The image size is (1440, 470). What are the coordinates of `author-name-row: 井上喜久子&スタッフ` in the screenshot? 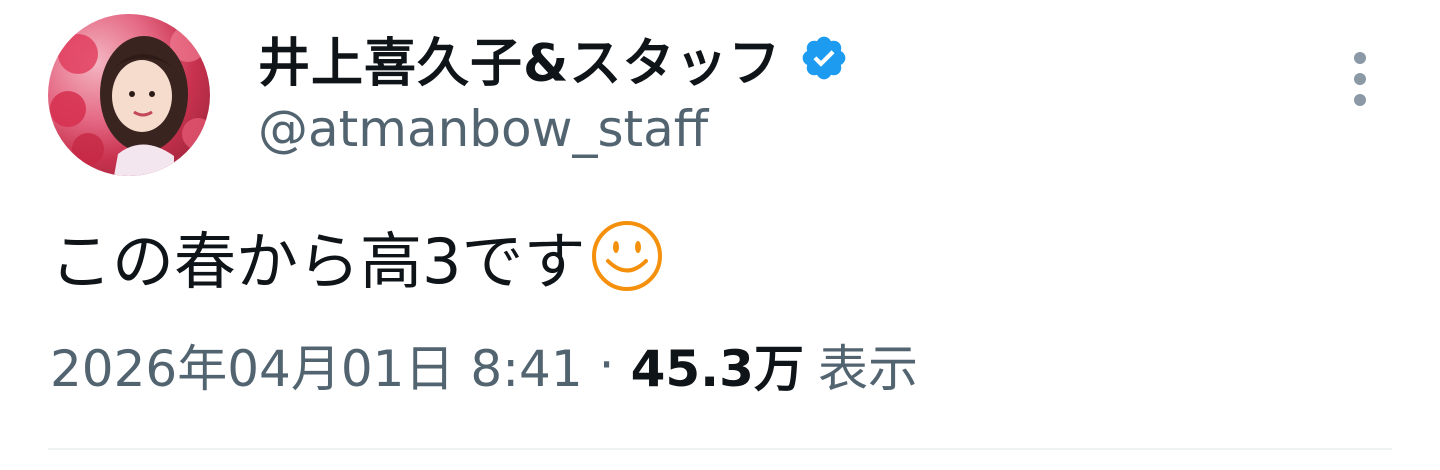 It's located at (553, 60).